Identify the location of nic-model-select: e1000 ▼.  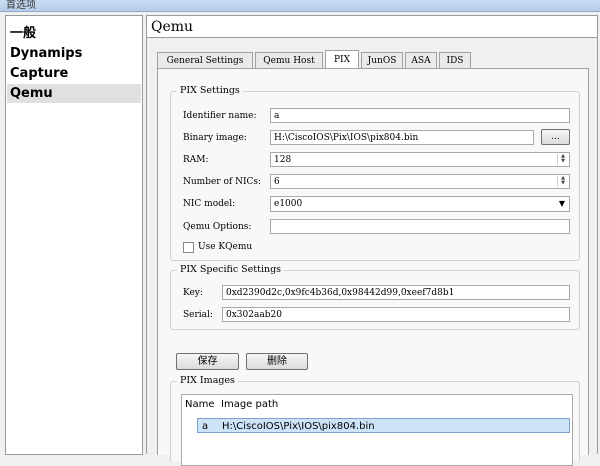
(420, 204).